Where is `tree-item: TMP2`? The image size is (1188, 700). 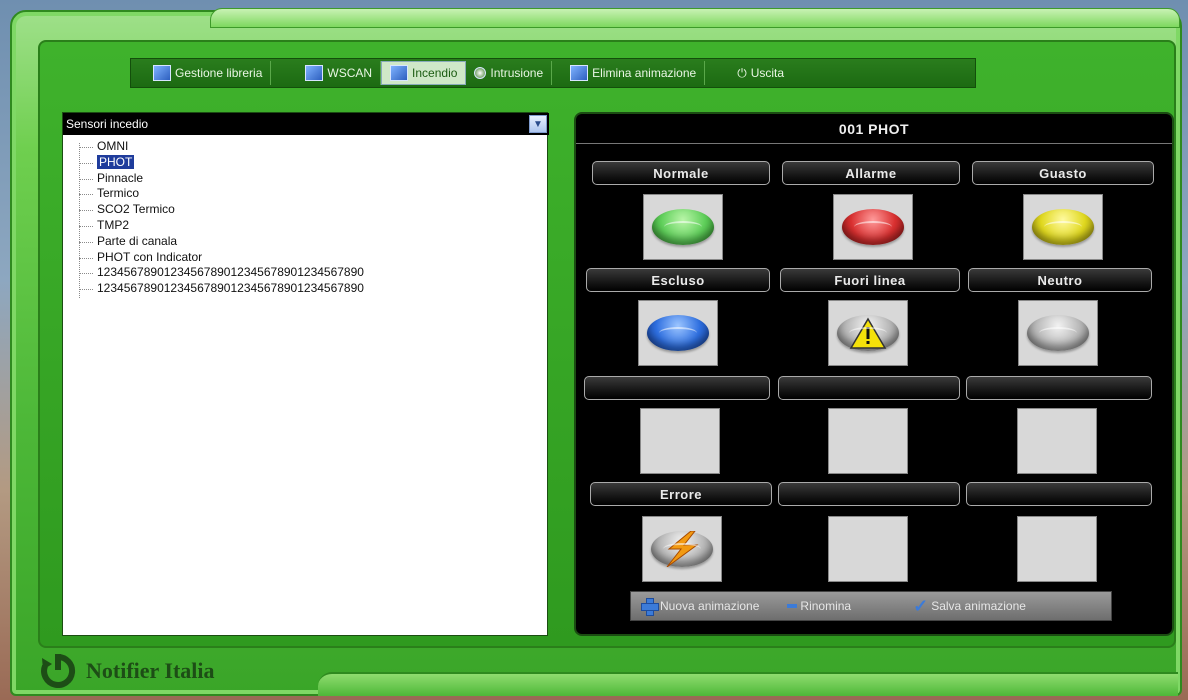
tree-item: TMP2 is located at coordinates (308, 226).